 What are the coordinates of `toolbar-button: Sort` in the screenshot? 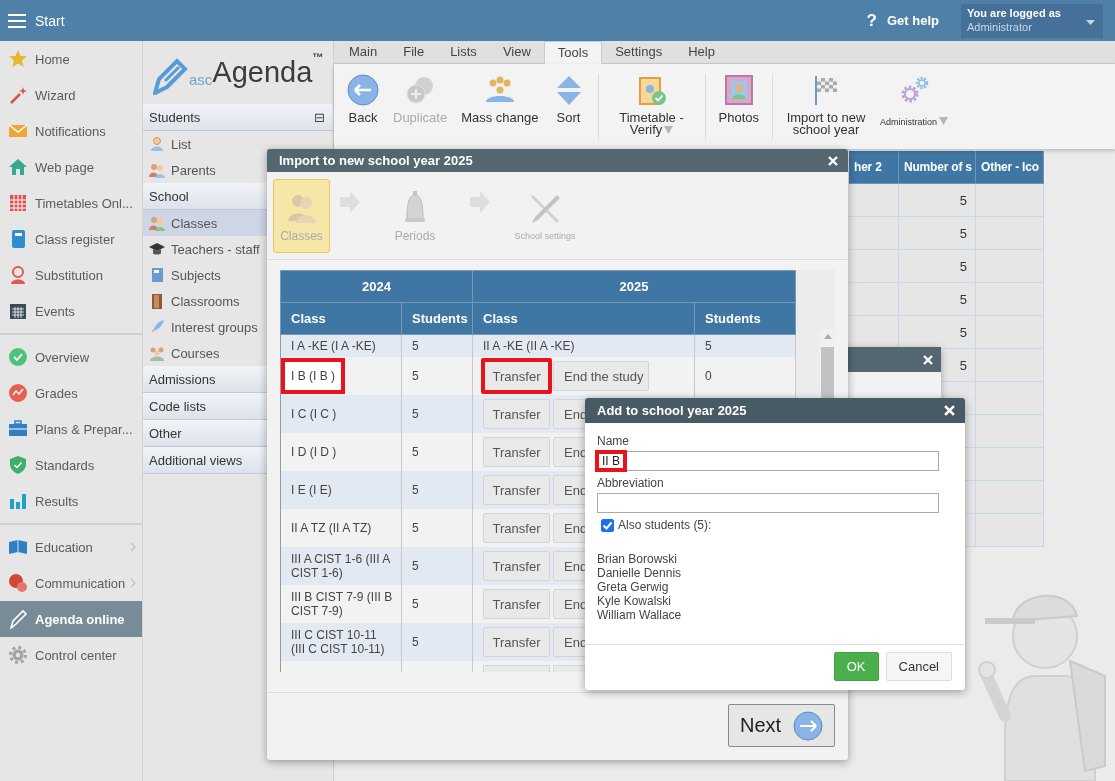 It's located at (568, 107).